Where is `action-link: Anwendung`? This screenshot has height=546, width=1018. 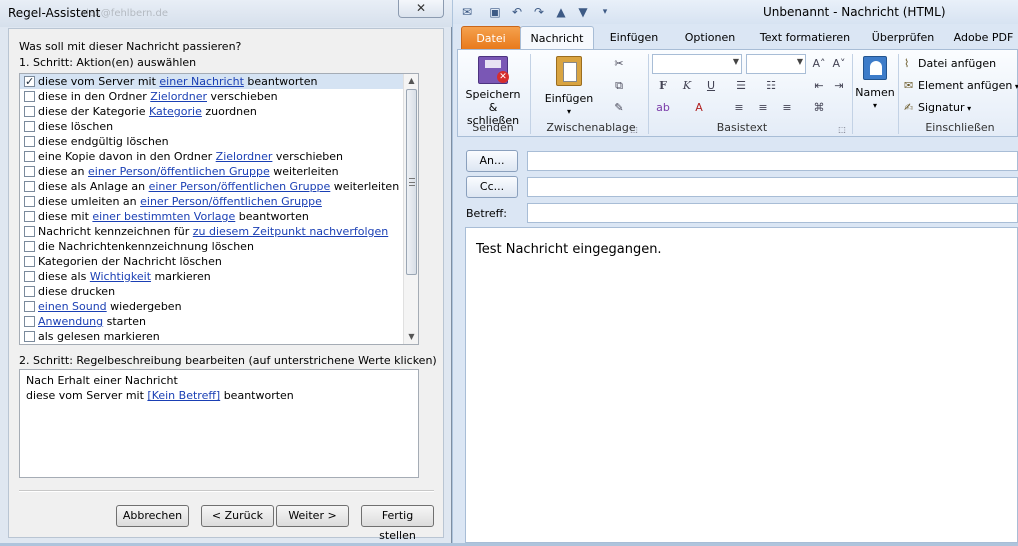 action-link: Anwendung is located at coordinates (70, 321).